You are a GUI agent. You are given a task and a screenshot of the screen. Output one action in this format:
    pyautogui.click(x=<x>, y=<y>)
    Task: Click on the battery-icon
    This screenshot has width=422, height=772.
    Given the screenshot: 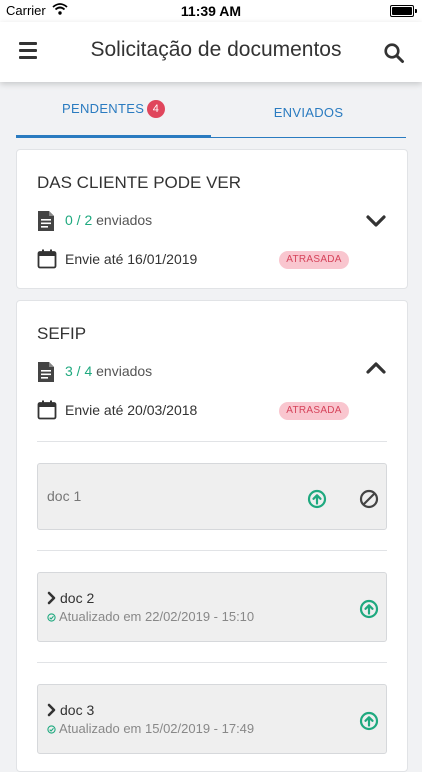 What is the action you would take?
    pyautogui.click(x=403, y=11)
    